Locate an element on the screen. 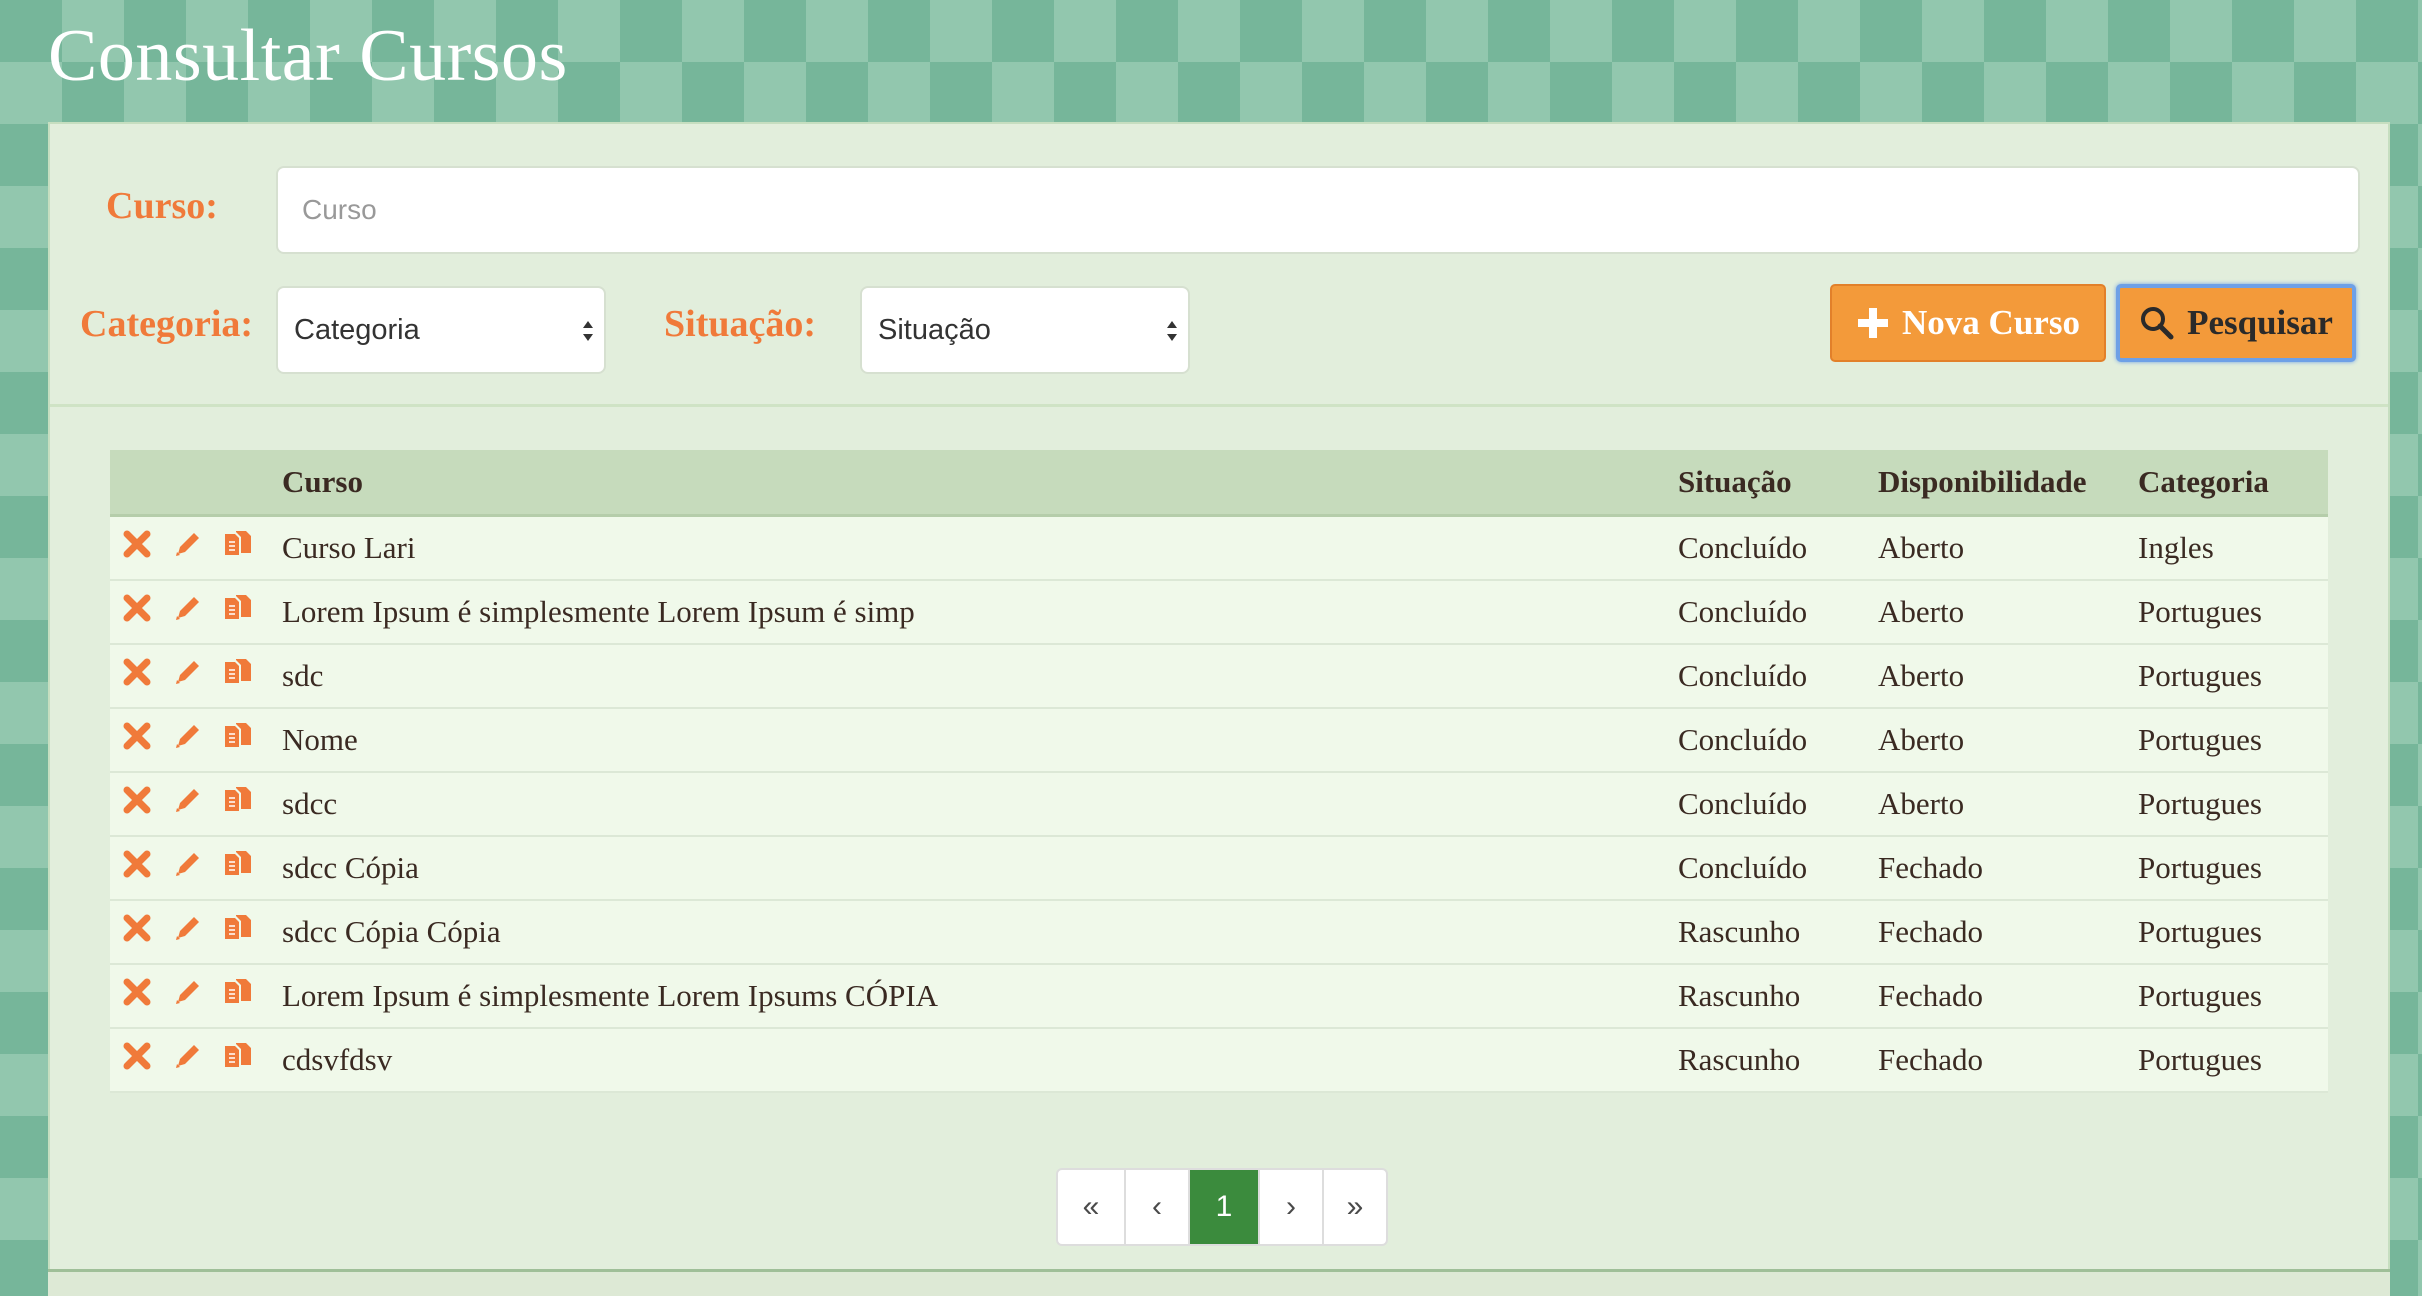 The width and height of the screenshot is (2422, 1296). plus-icon is located at coordinates (1873, 323).